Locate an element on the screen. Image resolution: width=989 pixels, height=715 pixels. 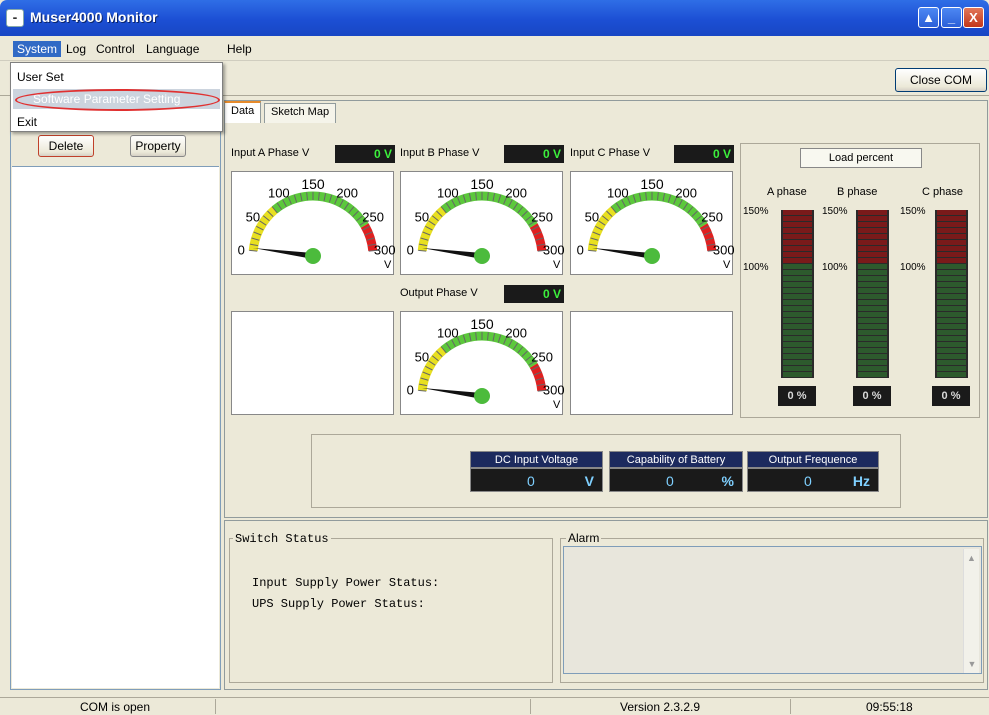
load-percent-title: Load percent is located at coordinates (861, 158).